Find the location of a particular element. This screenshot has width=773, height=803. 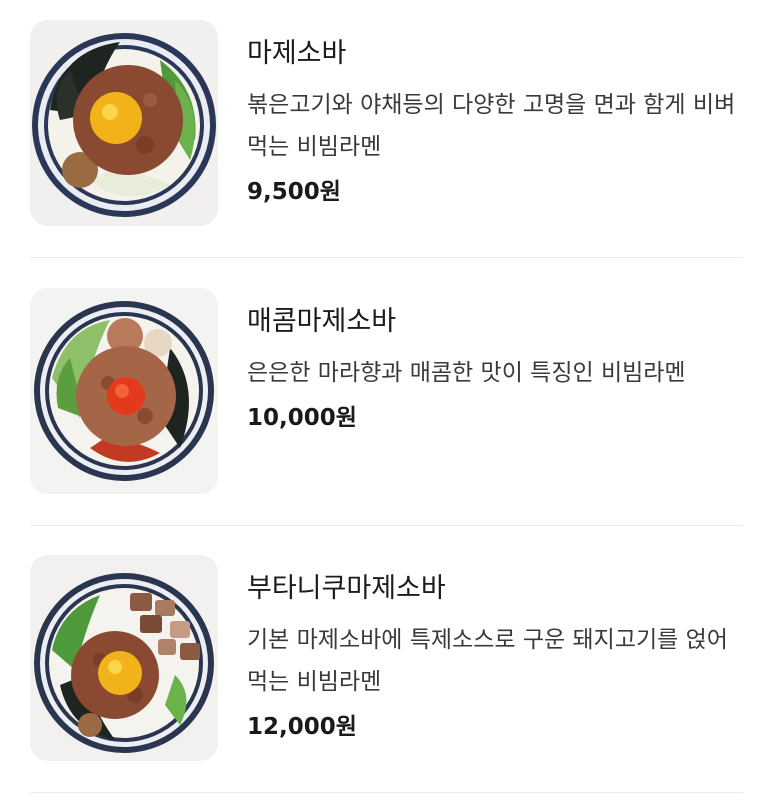

food-image-butaniku-mazesoba is located at coordinates (124, 658).